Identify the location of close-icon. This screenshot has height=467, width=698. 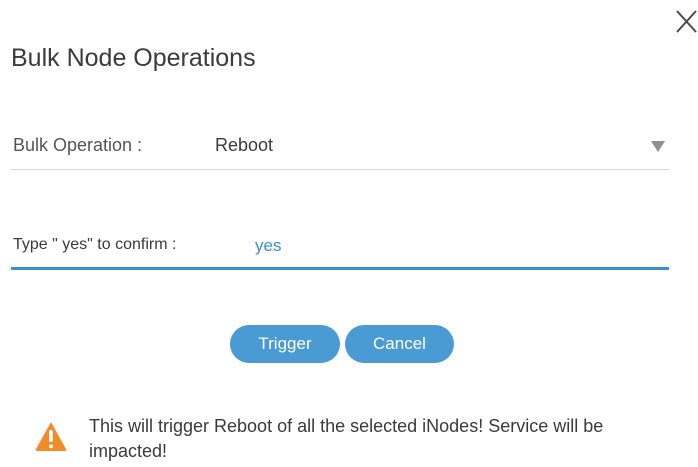
(686, 21).